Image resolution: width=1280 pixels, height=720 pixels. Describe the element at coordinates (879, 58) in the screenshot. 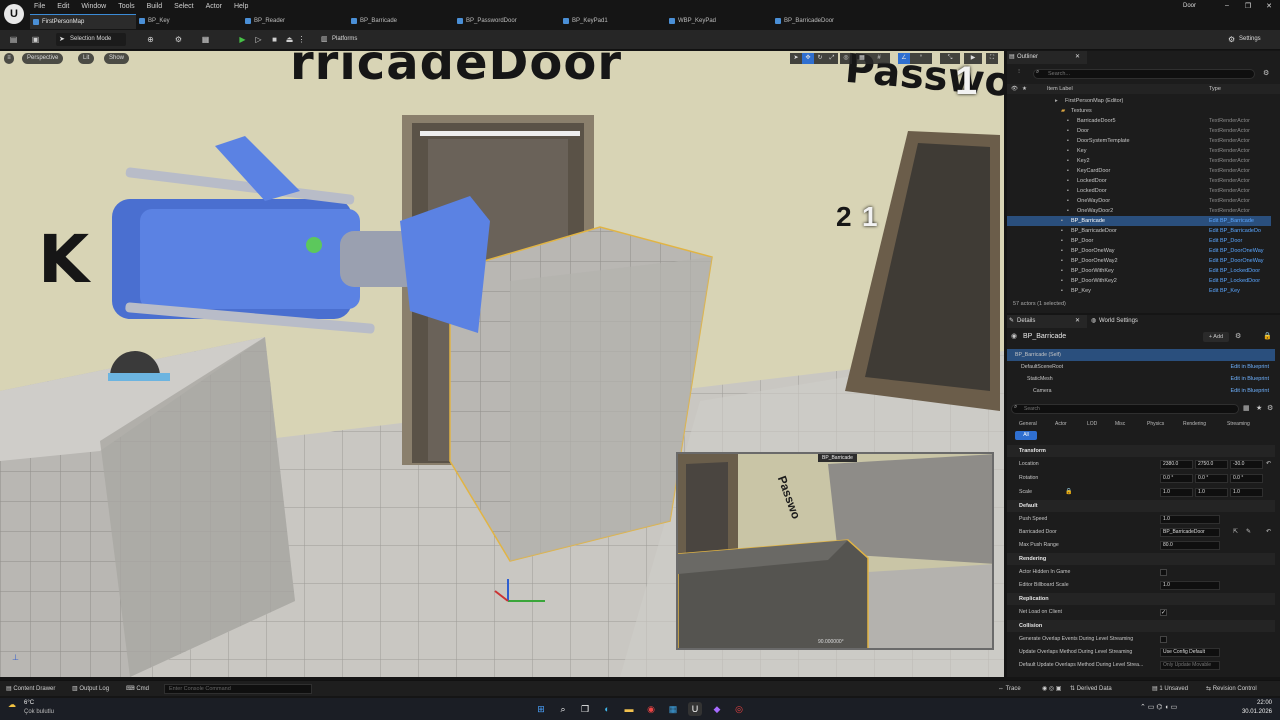

I see `grid-snap-icon: #` at that location.